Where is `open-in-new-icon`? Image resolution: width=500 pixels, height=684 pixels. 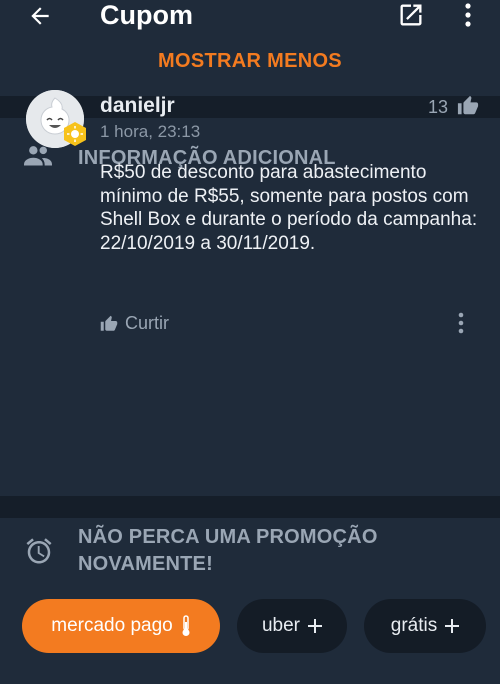 open-in-new-icon is located at coordinates (411, 15).